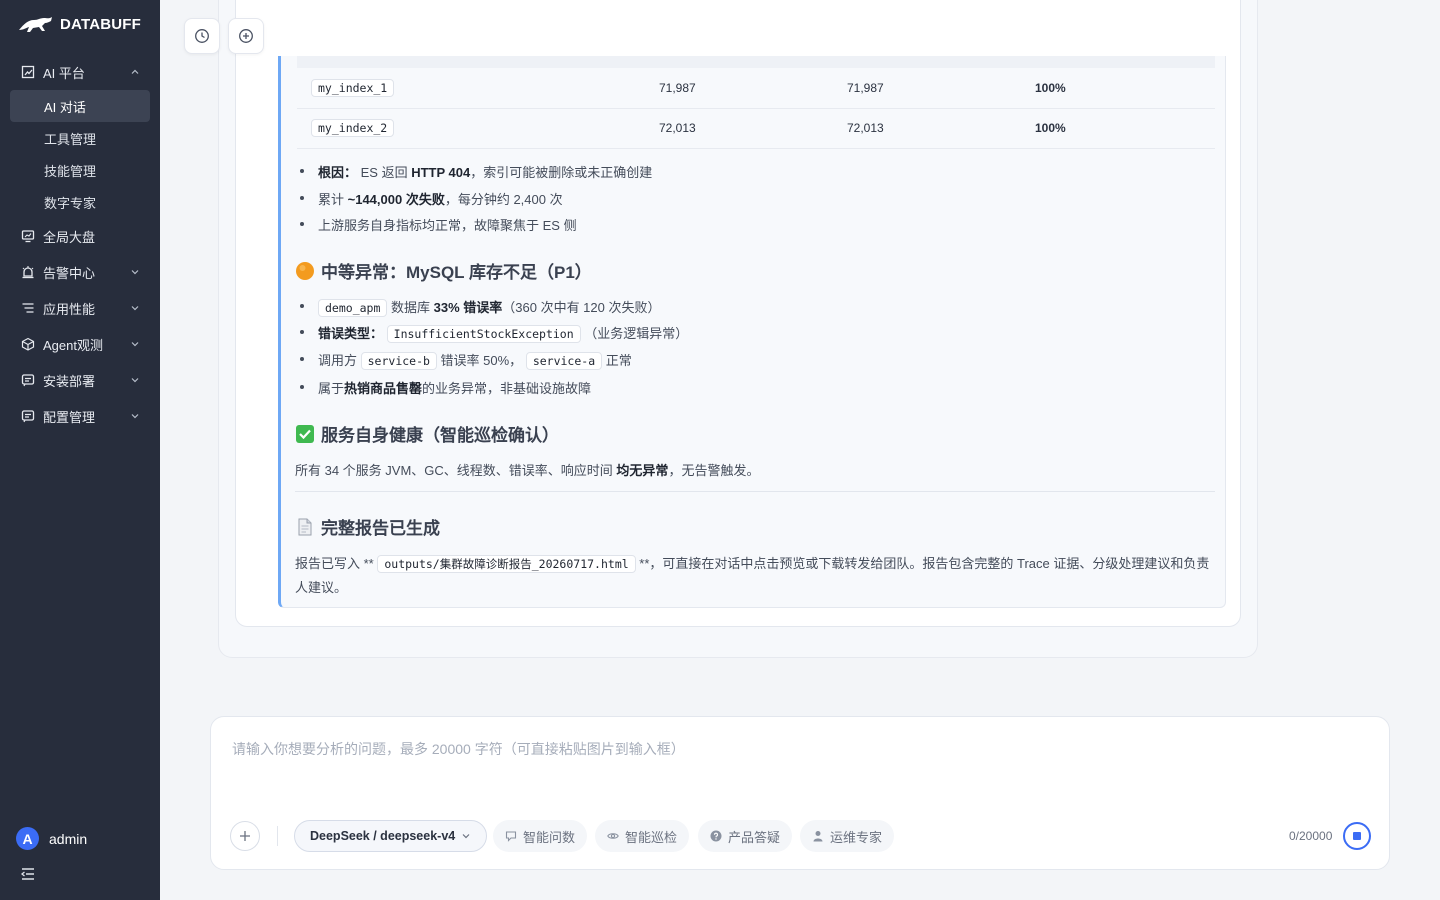 The height and width of the screenshot is (900, 1440). What do you see at coordinates (431, 198) in the screenshot?
I see `list-item: 累计 ~144,000 次失败，每分钟约 2,400 次` at bounding box center [431, 198].